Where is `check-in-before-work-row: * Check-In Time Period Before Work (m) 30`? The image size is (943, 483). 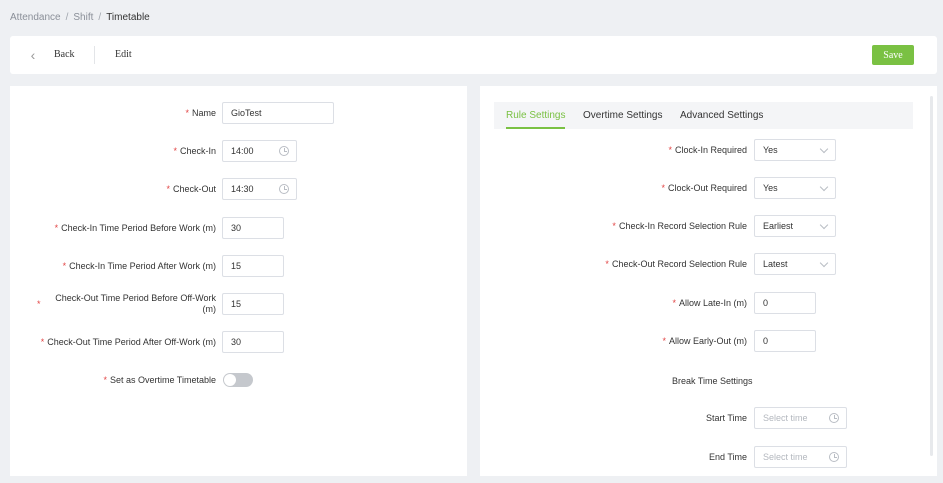
check-in-before-work-row: * Check-In Time Period Before Work (m) 30 is located at coordinates (238, 228).